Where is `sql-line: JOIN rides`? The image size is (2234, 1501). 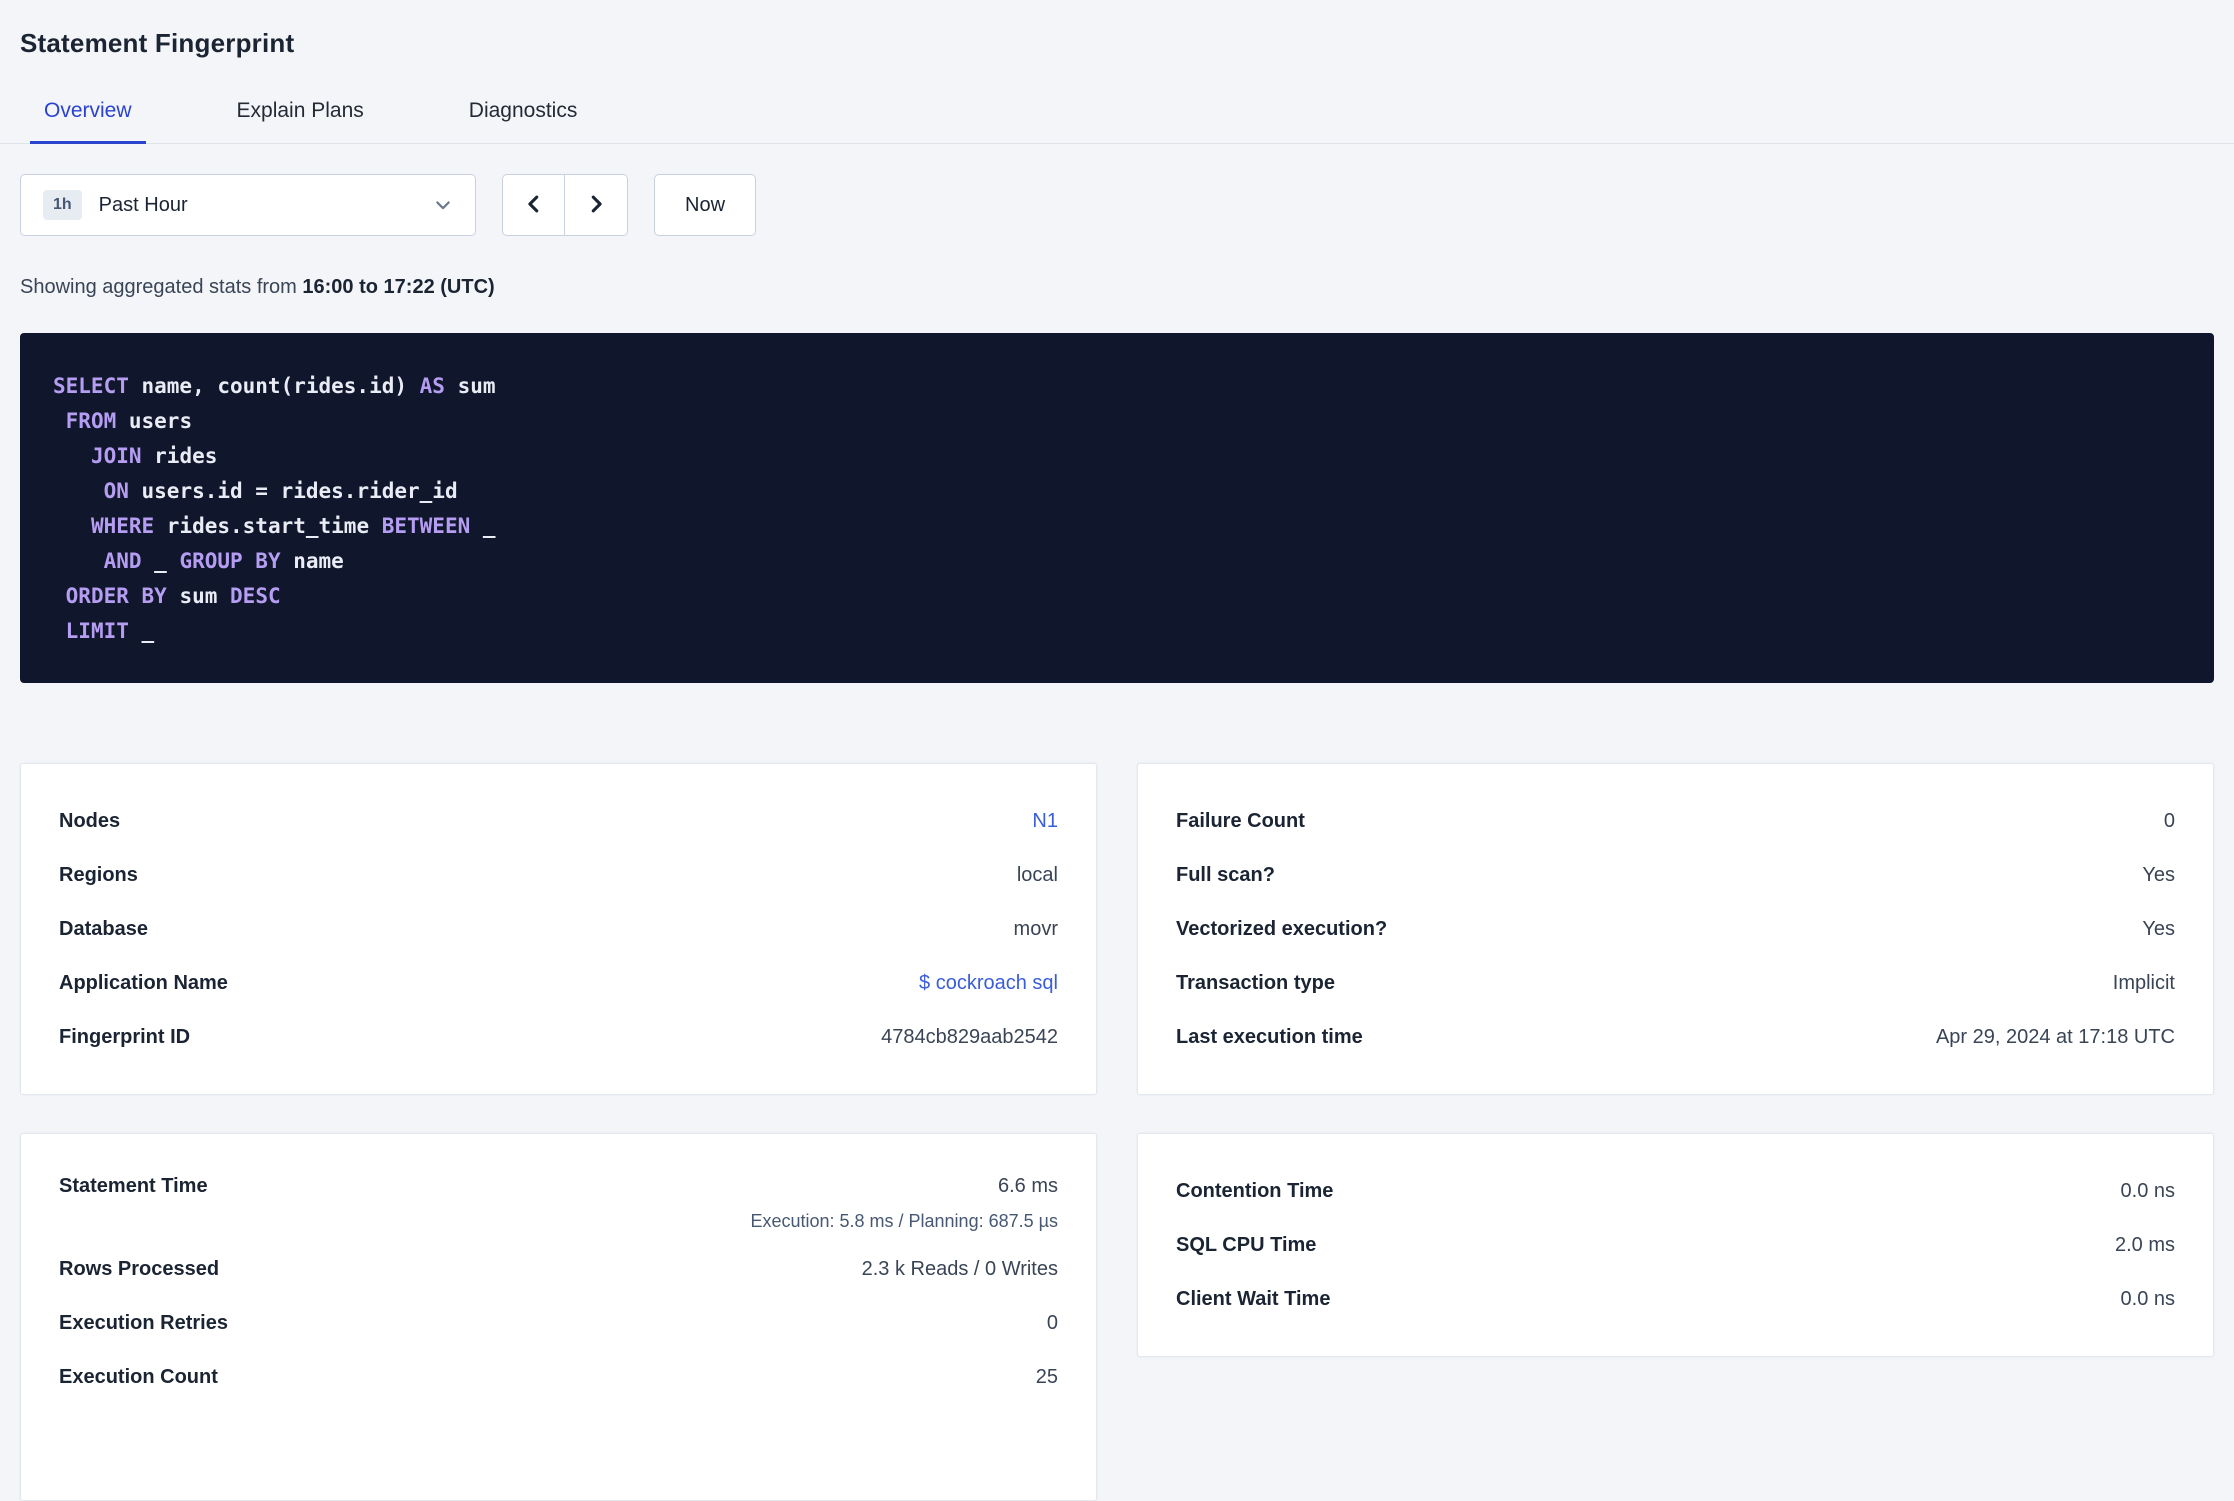
sql-line: JOIN rides is located at coordinates (1117, 456).